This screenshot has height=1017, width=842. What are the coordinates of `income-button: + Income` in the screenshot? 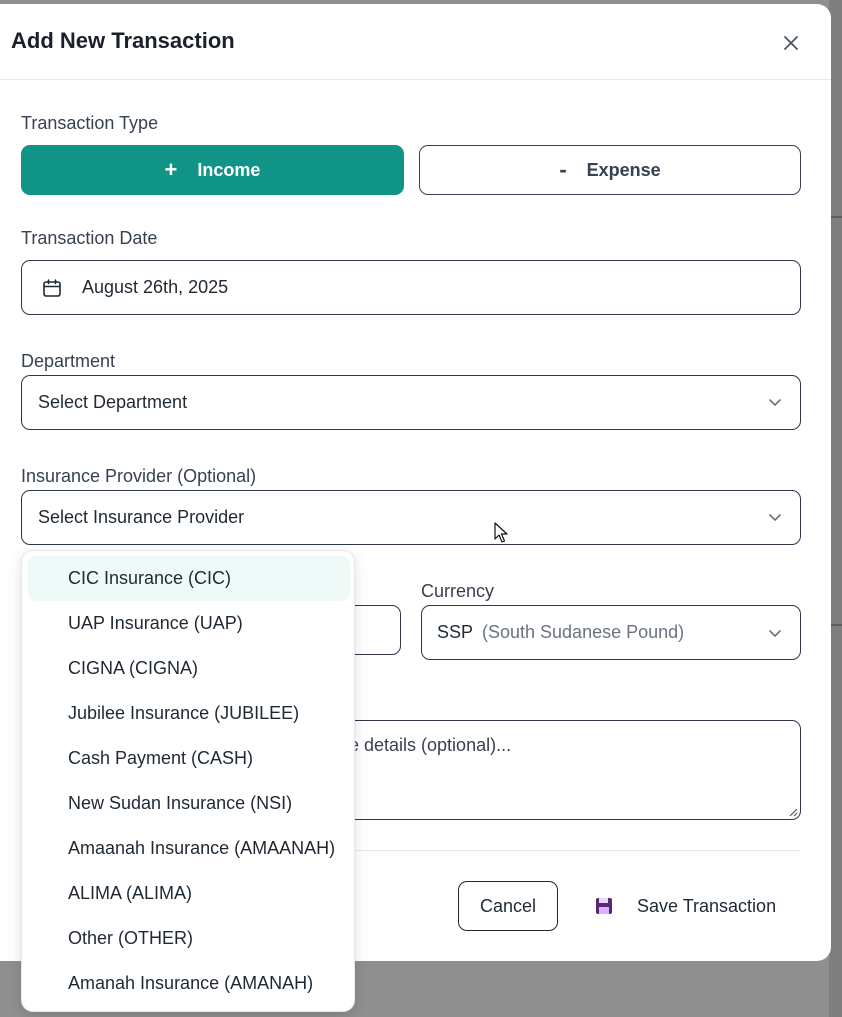 It's located at (212, 170).